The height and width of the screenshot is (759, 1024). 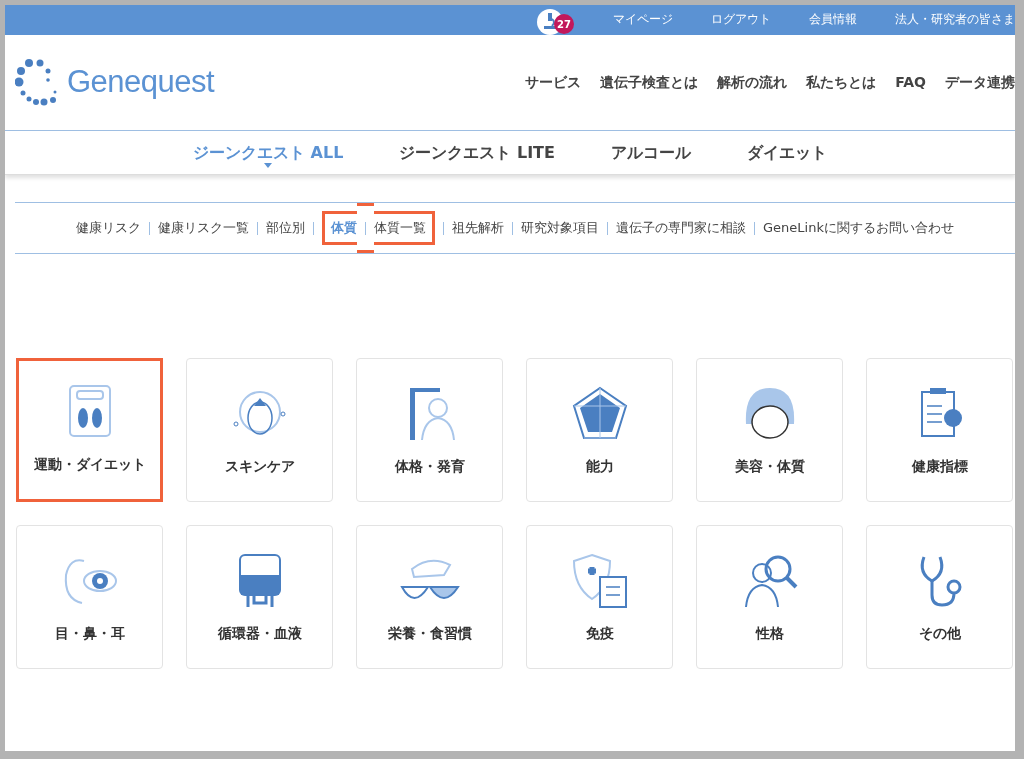 What do you see at coordinates (429, 430) in the screenshot?
I see `category-card: 体格・発育` at bounding box center [429, 430].